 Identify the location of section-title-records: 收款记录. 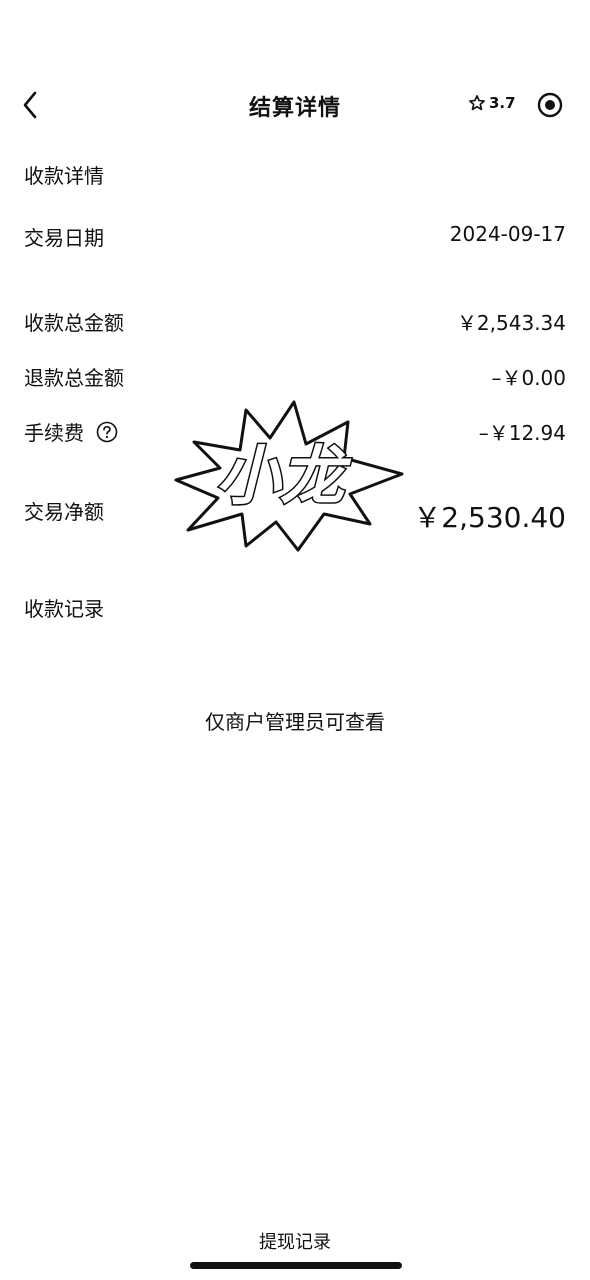
(64, 609).